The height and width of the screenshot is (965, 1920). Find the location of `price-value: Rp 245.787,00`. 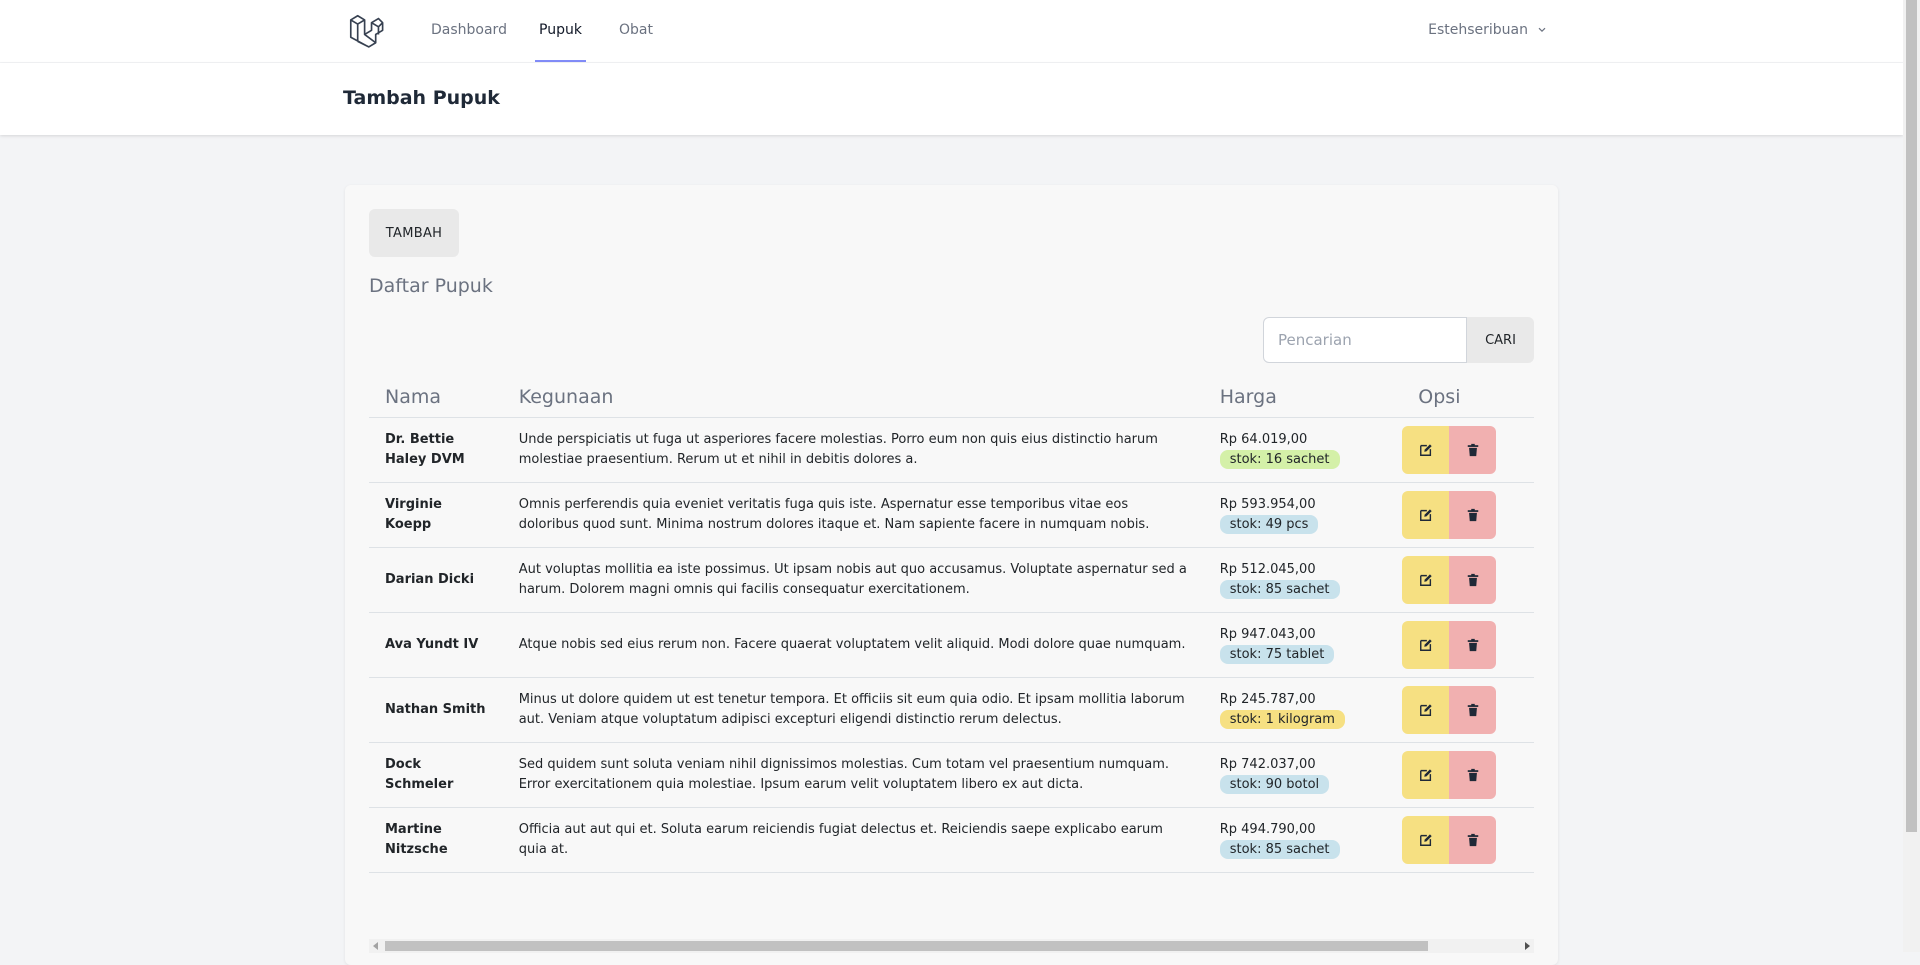

price-value: Rp 245.787,00 is located at coordinates (1267, 699).